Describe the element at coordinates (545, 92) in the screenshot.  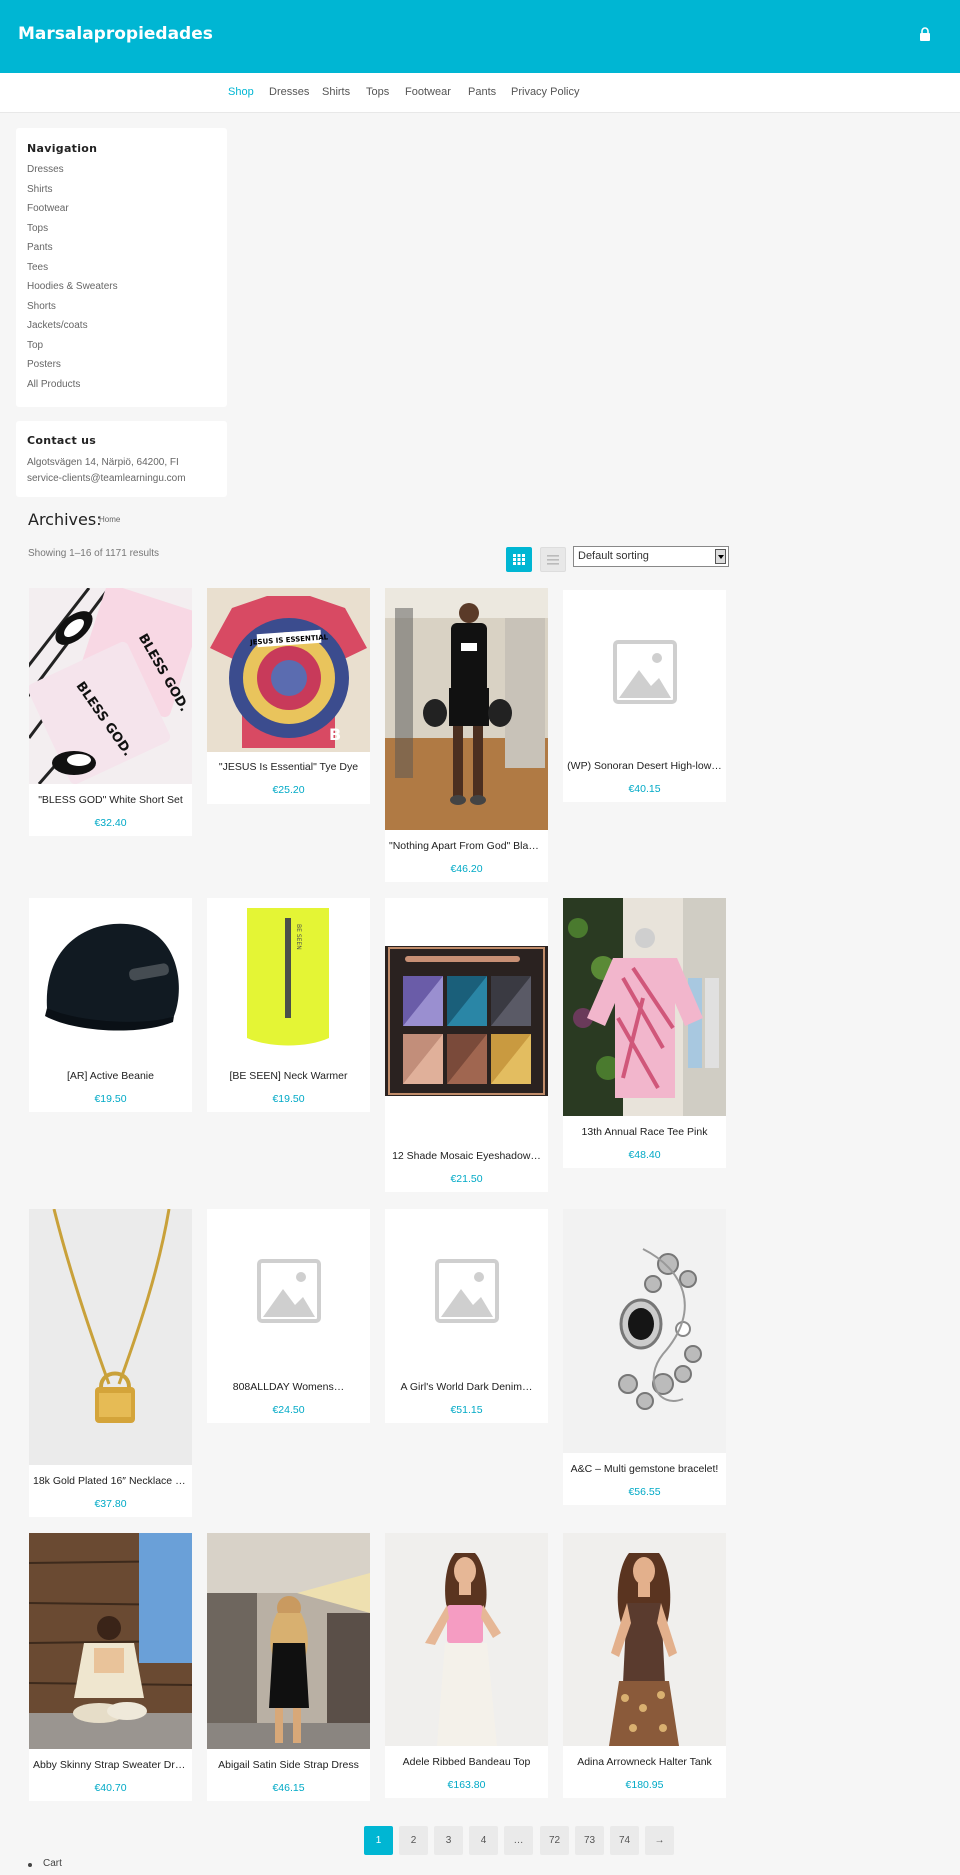
I see `nav-privacy-policy: Privacy Policy` at that location.